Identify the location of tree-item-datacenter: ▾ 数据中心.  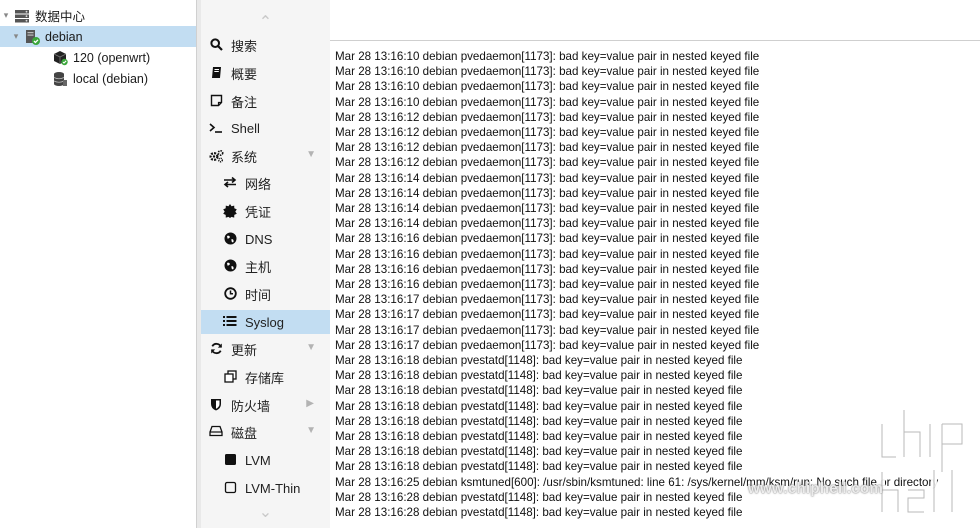
(98, 15).